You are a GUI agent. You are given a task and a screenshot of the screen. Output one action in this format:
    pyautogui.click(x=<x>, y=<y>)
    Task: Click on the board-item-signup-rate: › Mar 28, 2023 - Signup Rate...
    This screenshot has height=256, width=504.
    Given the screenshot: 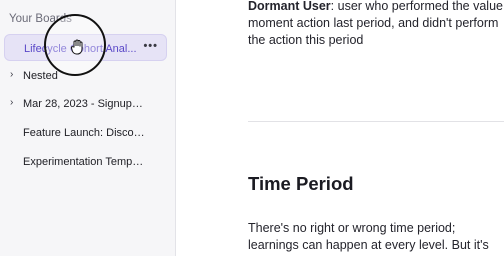 What is the action you would take?
    pyautogui.click(x=85, y=103)
    